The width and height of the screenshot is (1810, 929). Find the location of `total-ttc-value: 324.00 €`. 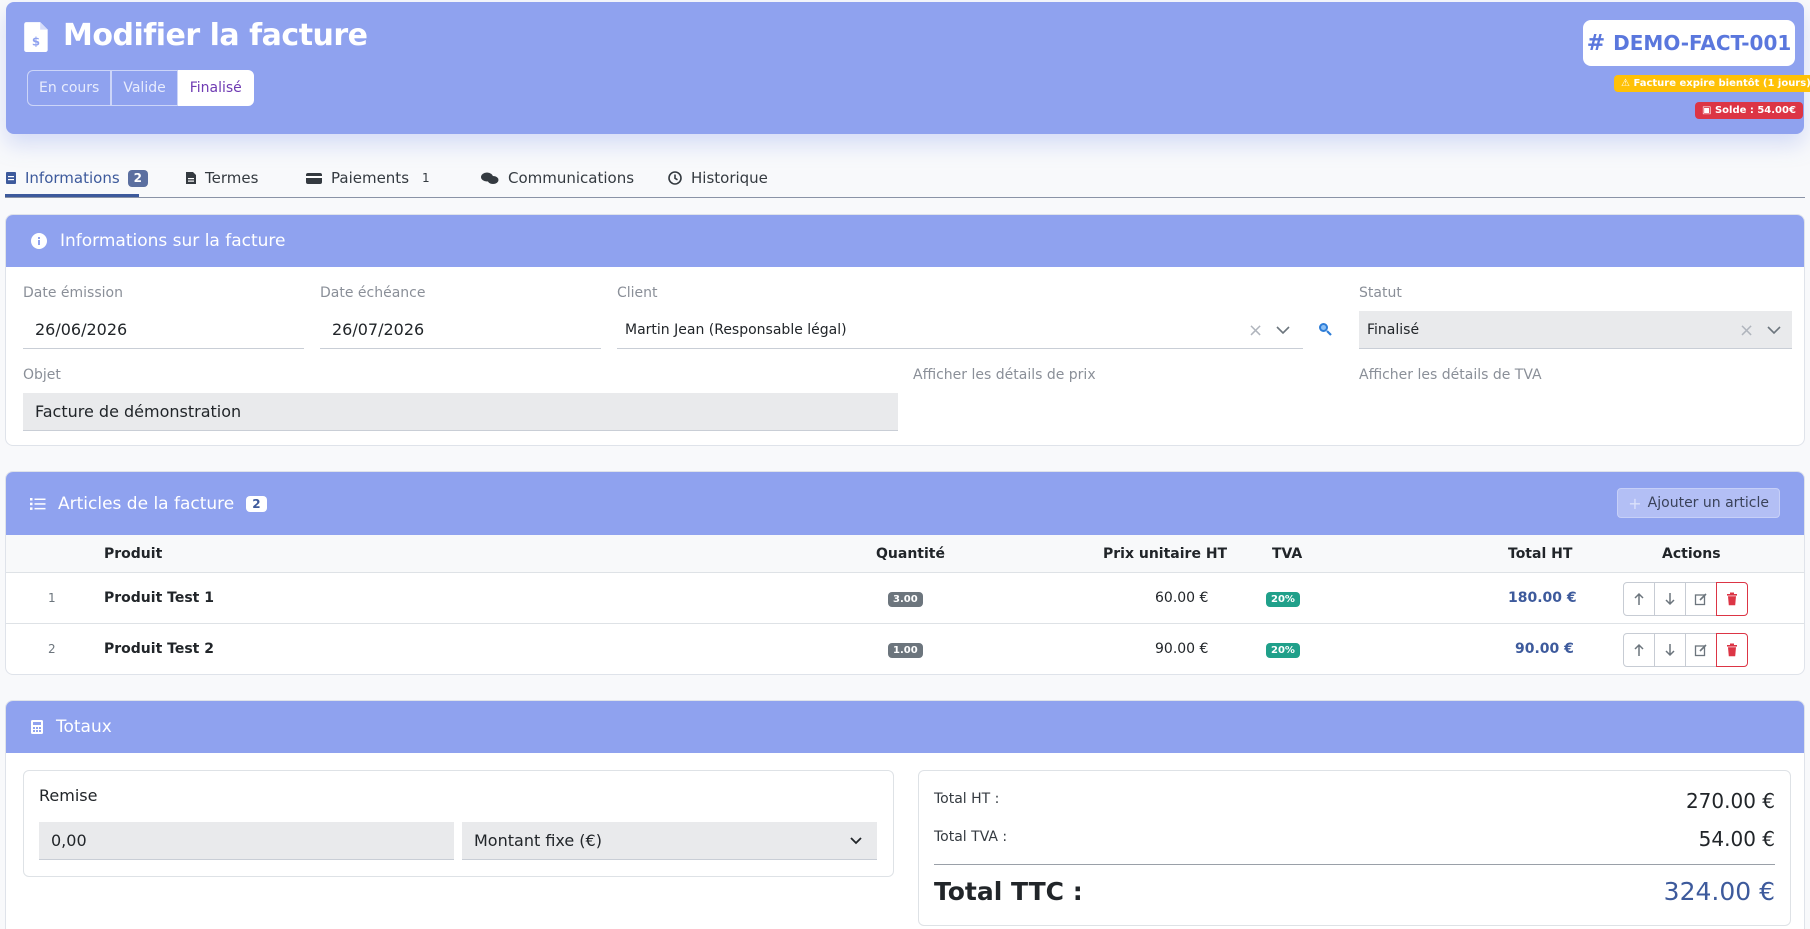

total-ttc-value: 324.00 € is located at coordinates (1719, 891).